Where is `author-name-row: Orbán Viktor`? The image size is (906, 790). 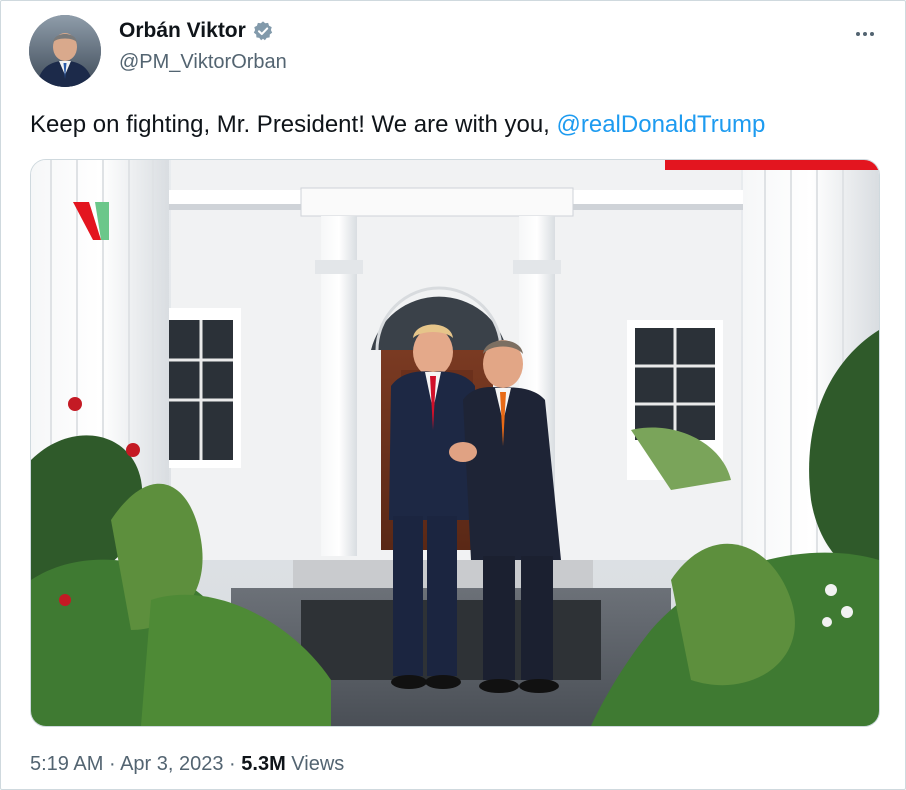 author-name-row: Orbán Viktor is located at coordinates (196, 31).